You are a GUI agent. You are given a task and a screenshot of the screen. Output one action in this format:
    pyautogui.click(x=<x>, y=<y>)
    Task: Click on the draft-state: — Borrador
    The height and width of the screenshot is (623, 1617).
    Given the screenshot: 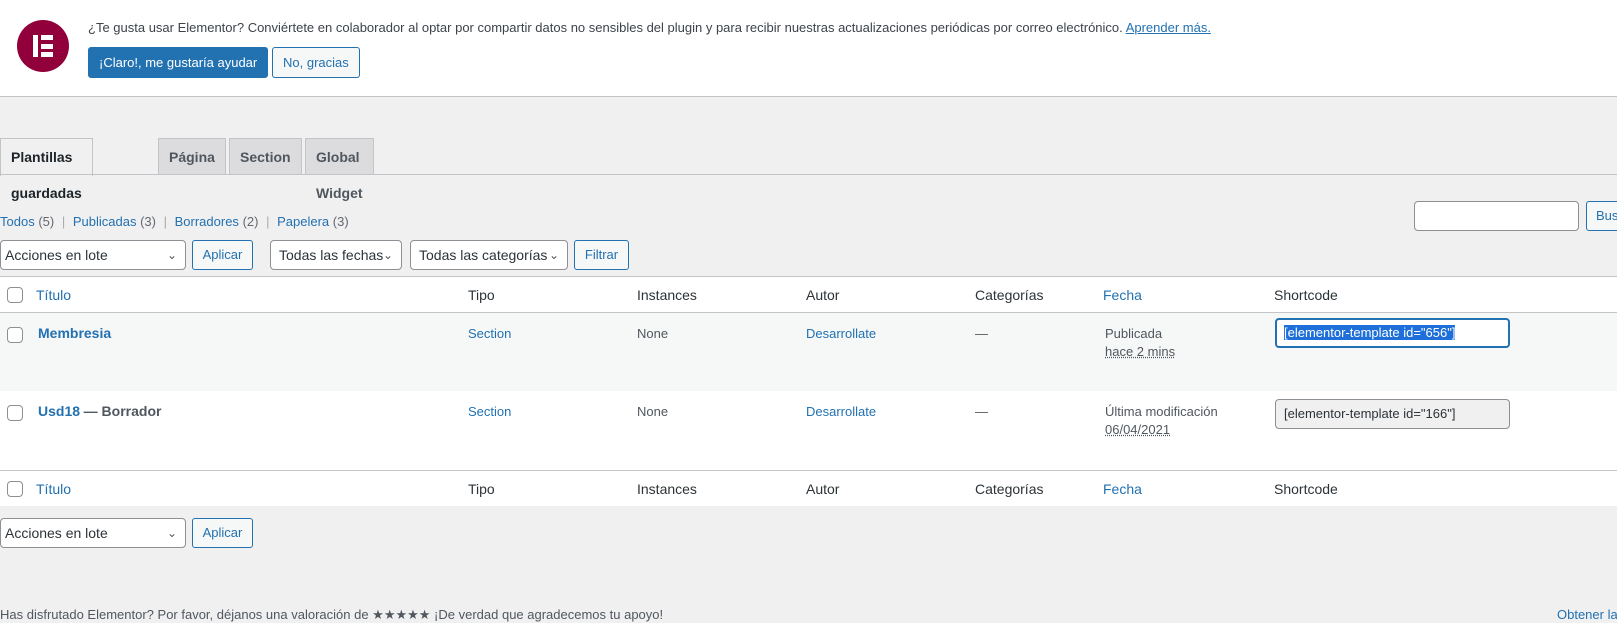 What is the action you would take?
    pyautogui.click(x=122, y=411)
    